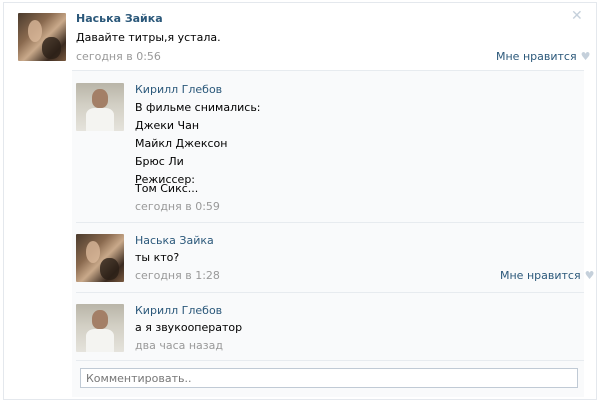 This screenshot has height=402, width=604. Describe the element at coordinates (198, 107) in the screenshot. I see `comment-line: В фильме снимались:` at that location.